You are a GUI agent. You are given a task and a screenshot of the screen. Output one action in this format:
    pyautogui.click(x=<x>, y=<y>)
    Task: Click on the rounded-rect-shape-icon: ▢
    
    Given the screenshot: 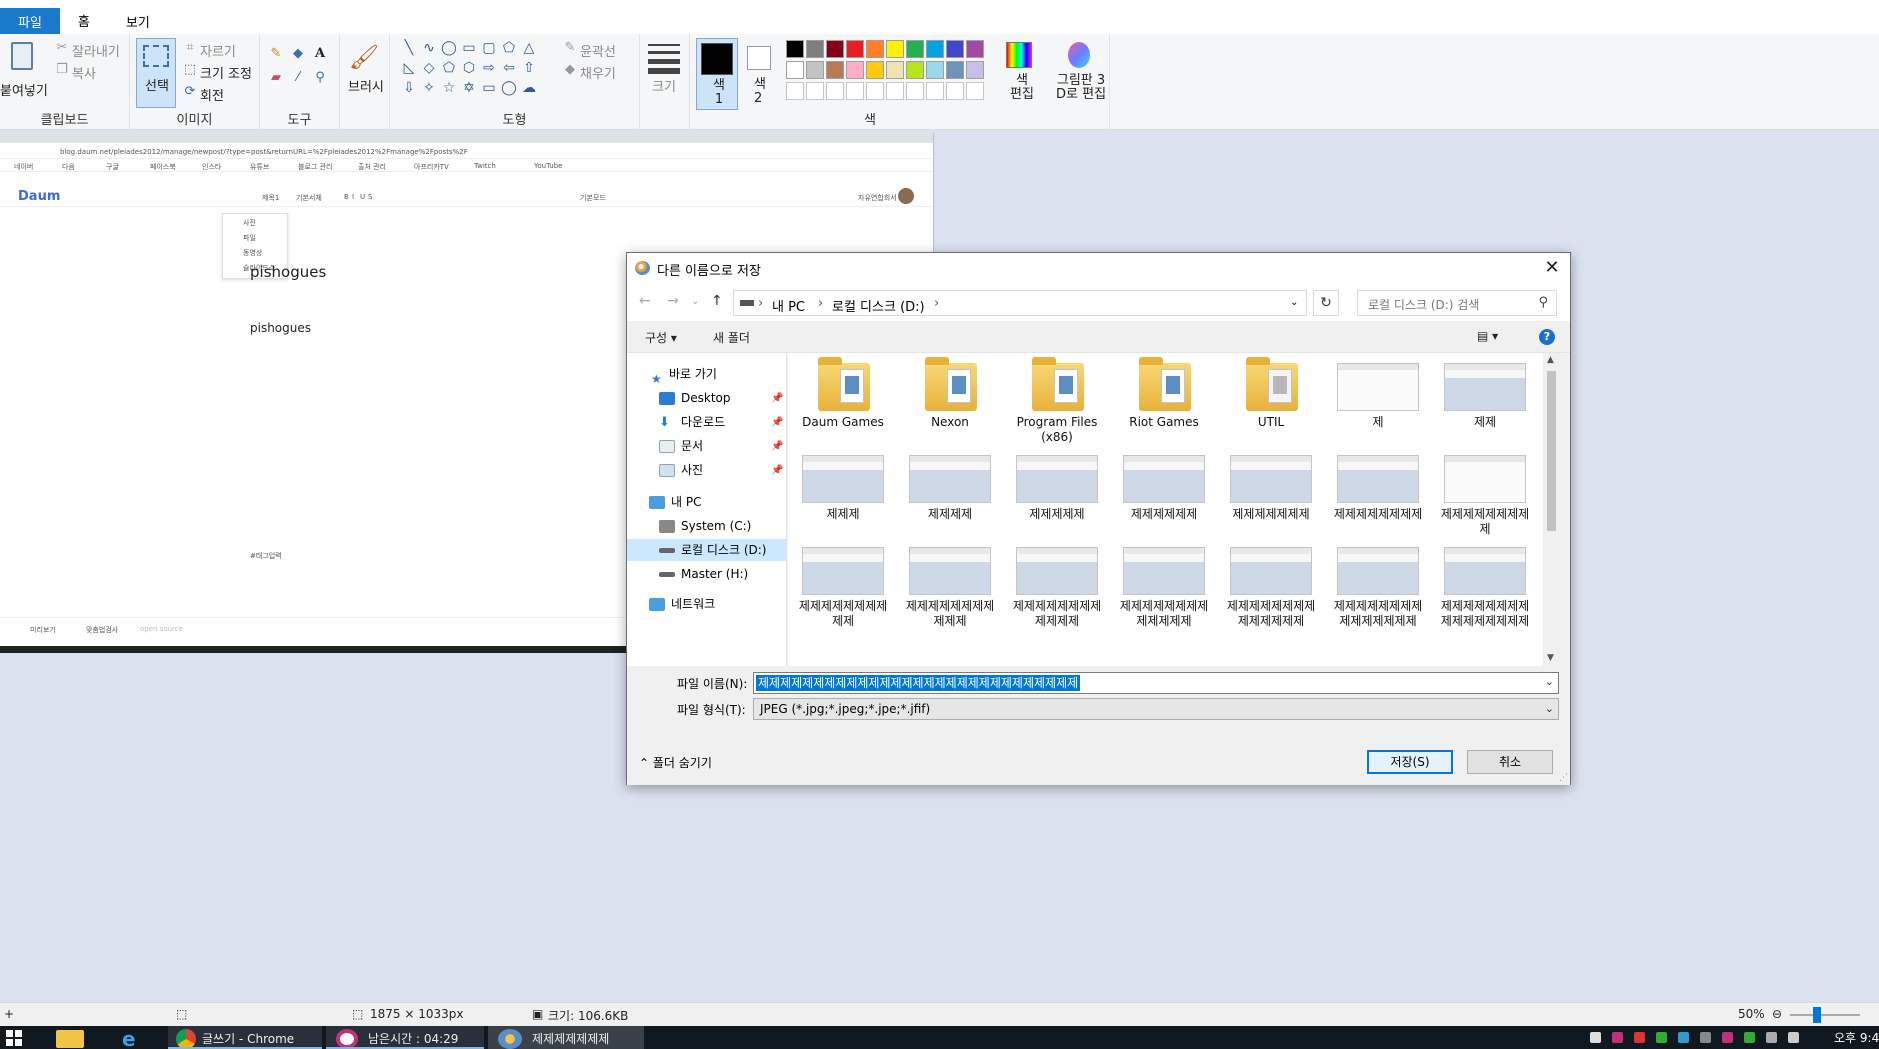 What is the action you would take?
    pyautogui.click(x=489, y=48)
    